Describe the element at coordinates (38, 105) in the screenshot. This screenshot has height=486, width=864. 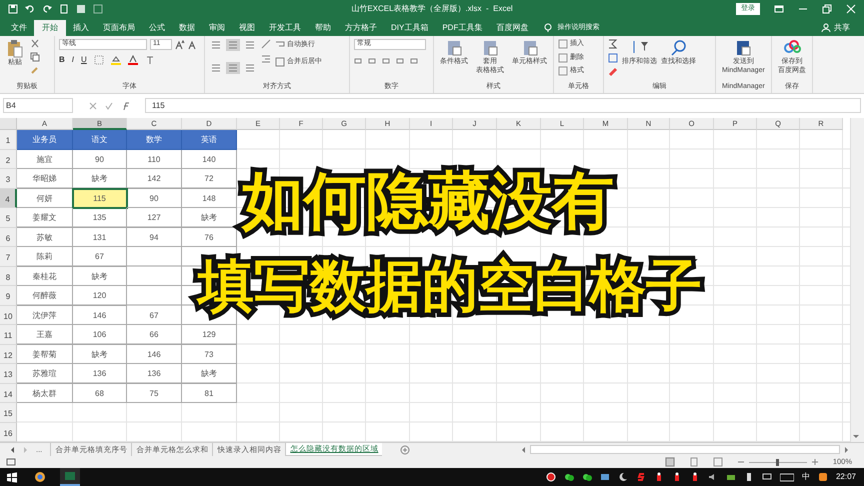
I see `name-box: B4` at that location.